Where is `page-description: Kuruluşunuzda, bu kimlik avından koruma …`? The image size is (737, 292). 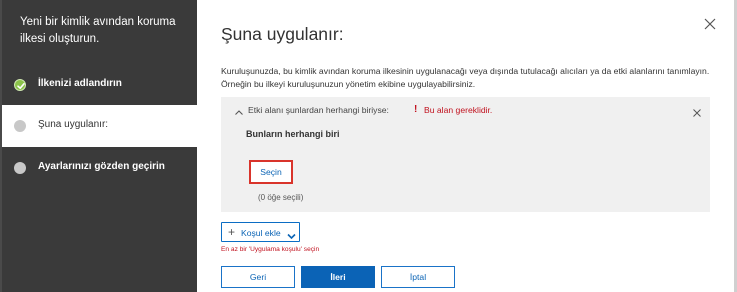 page-description: Kuruluşunuzda, bu kimlik avından koruma … is located at coordinates (465, 77).